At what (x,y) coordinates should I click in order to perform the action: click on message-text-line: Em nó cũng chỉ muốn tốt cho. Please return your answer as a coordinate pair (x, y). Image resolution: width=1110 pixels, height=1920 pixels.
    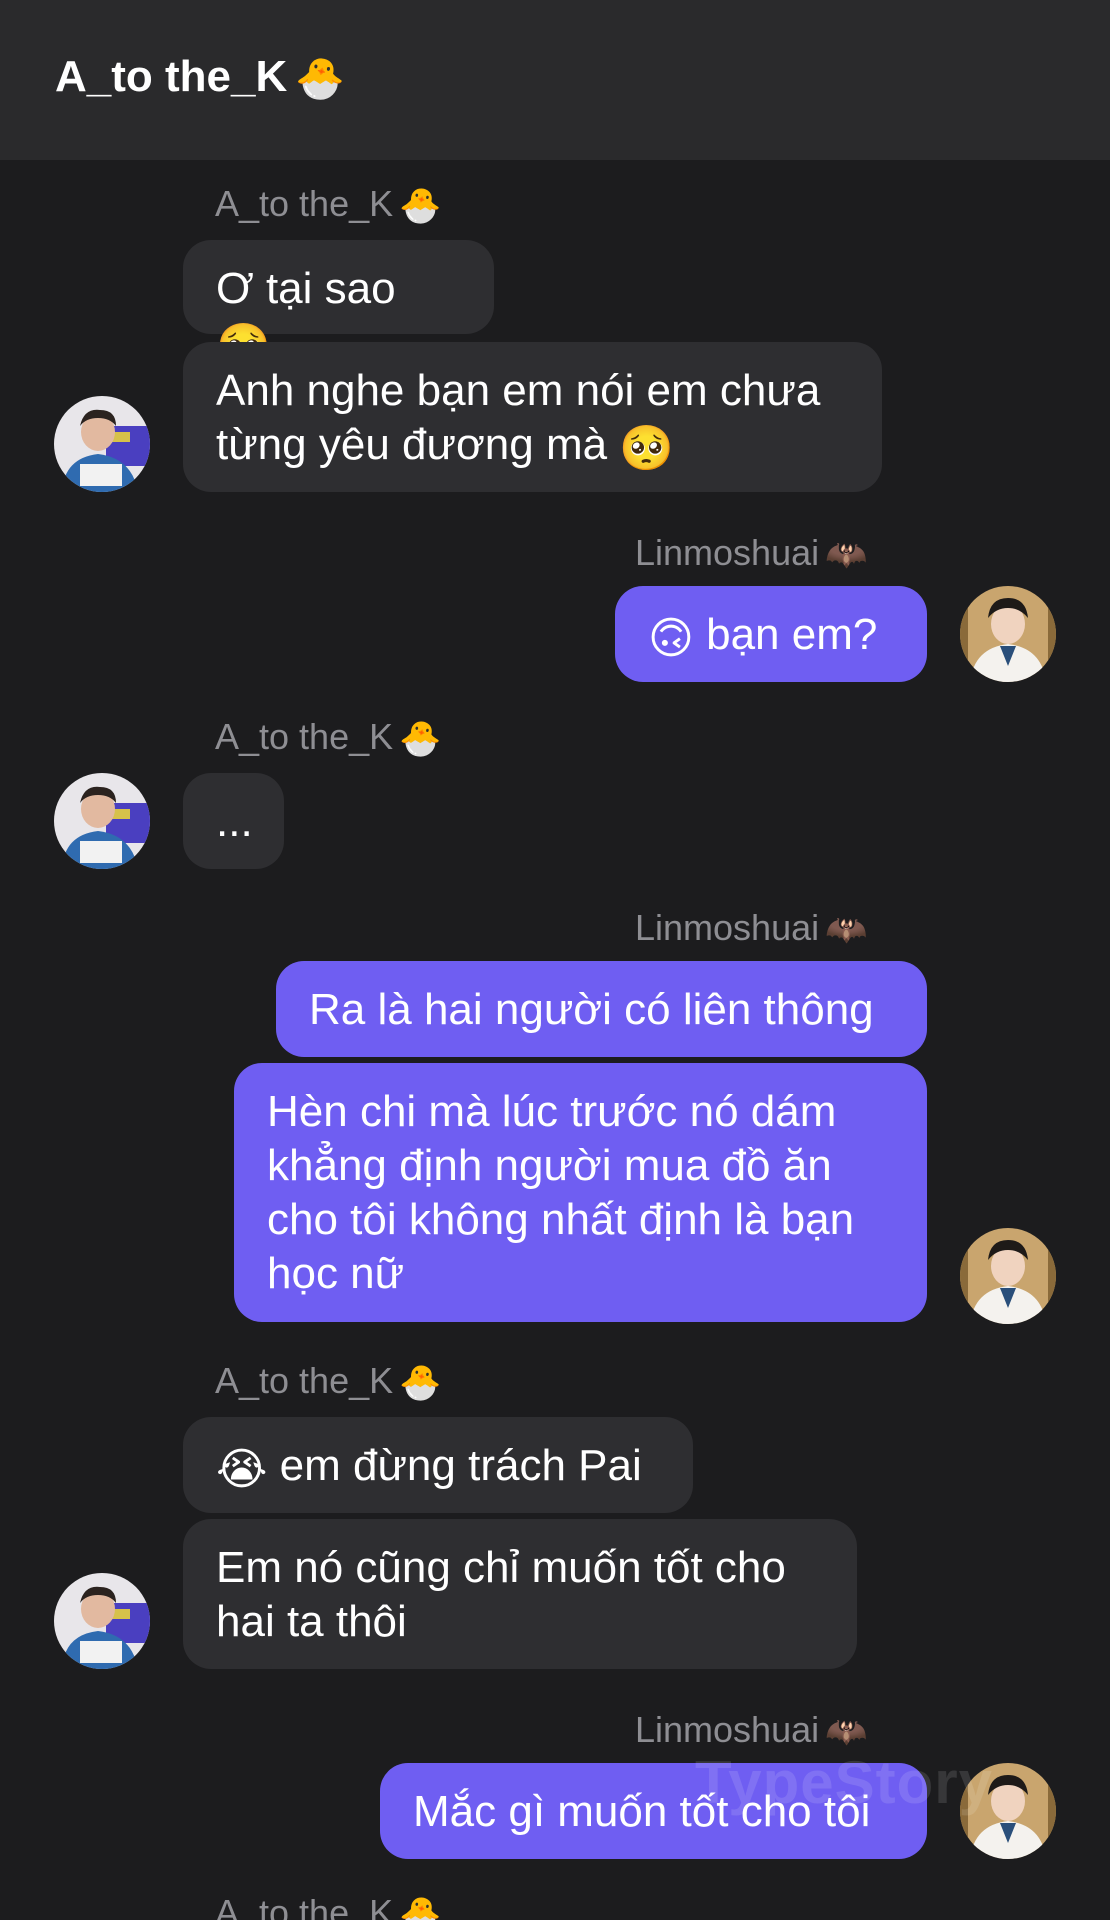
    Looking at the image, I should click on (501, 1567).